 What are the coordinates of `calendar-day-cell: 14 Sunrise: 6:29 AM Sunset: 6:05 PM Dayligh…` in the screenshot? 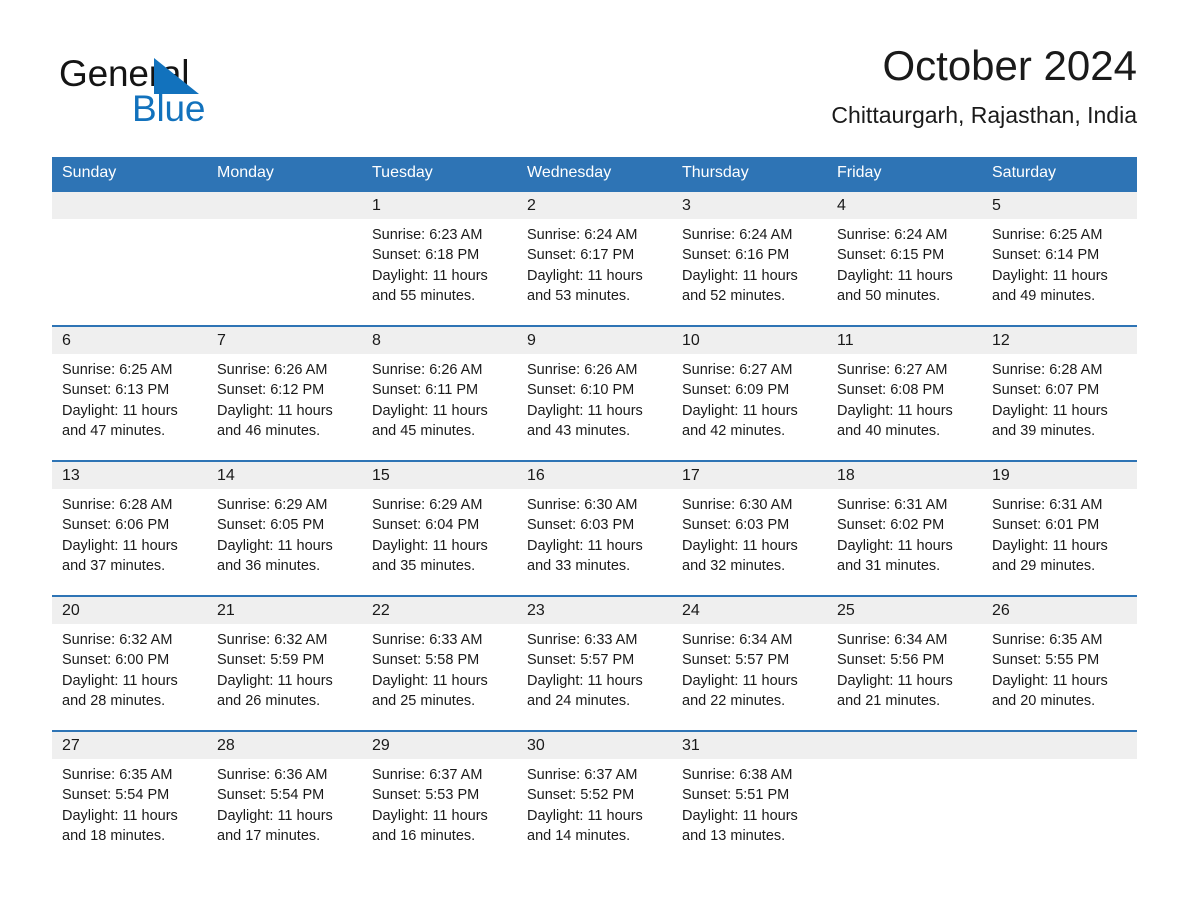 It's located at (284, 528).